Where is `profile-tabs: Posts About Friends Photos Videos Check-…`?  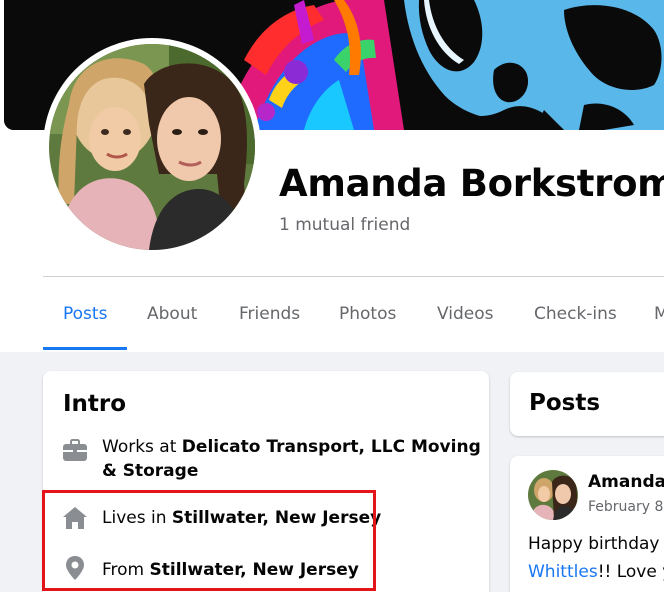 profile-tabs: Posts About Friends Photos Videos Check-… is located at coordinates (353, 317).